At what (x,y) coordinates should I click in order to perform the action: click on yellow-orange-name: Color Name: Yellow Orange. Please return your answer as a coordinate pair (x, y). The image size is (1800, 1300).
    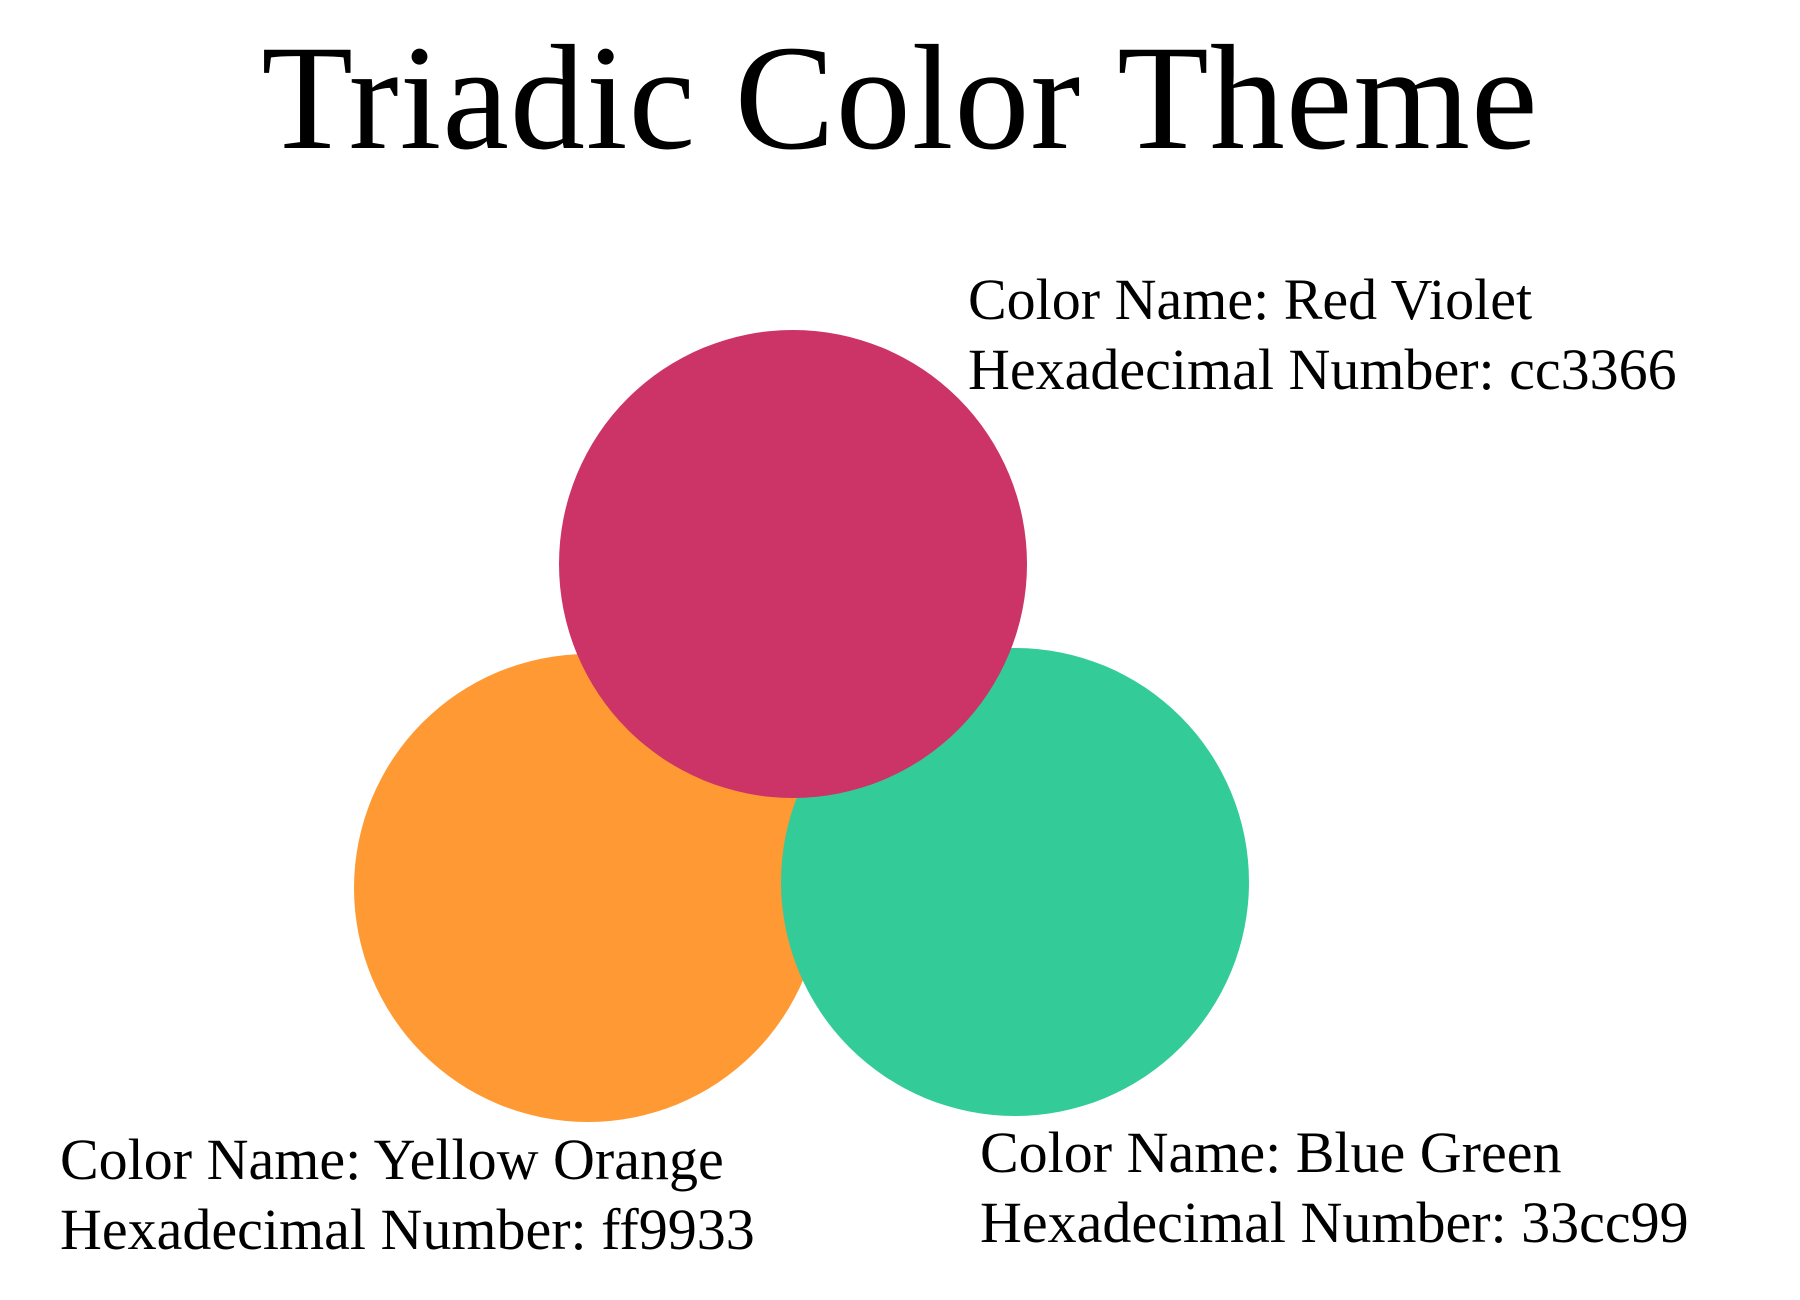
    Looking at the image, I should click on (392, 1159).